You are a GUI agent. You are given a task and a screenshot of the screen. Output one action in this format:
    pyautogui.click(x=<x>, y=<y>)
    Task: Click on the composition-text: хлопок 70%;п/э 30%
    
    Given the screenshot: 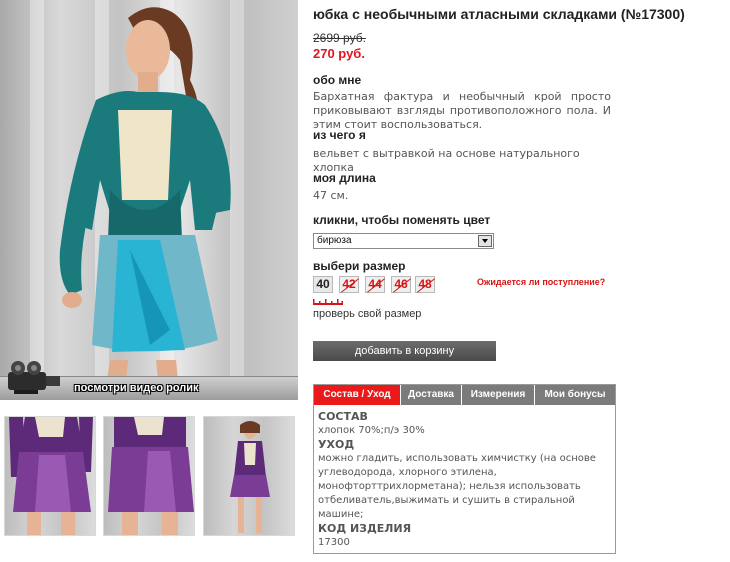 What is the action you would take?
    pyautogui.click(x=371, y=430)
    